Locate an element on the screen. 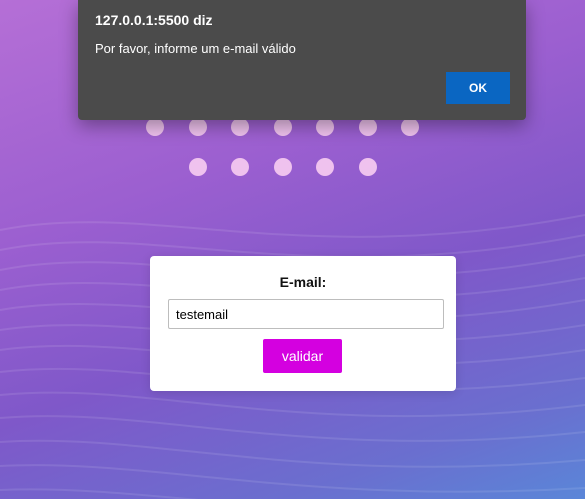 The width and height of the screenshot is (585, 499). email-form-card: E-mail: validar is located at coordinates (303, 323).